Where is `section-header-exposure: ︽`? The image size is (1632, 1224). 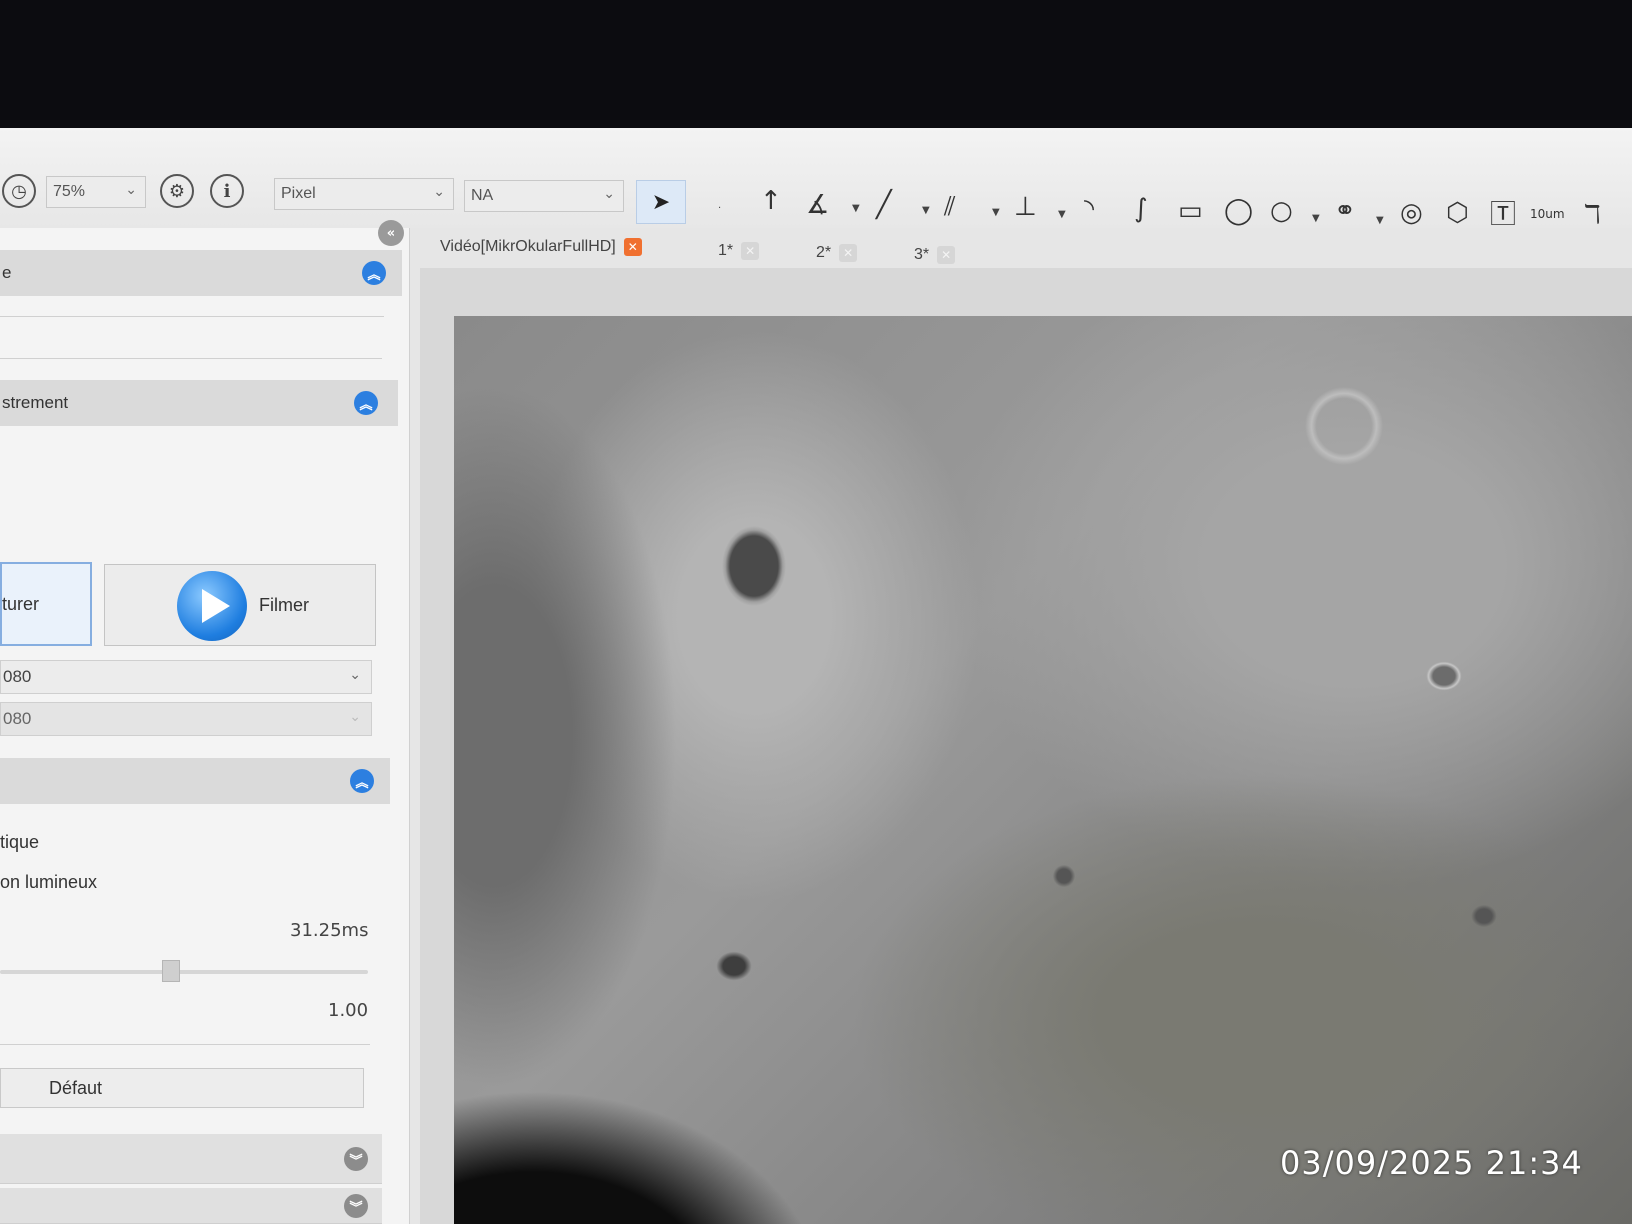
section-header-exposure: ︽ is located at coordinates (195, 781).